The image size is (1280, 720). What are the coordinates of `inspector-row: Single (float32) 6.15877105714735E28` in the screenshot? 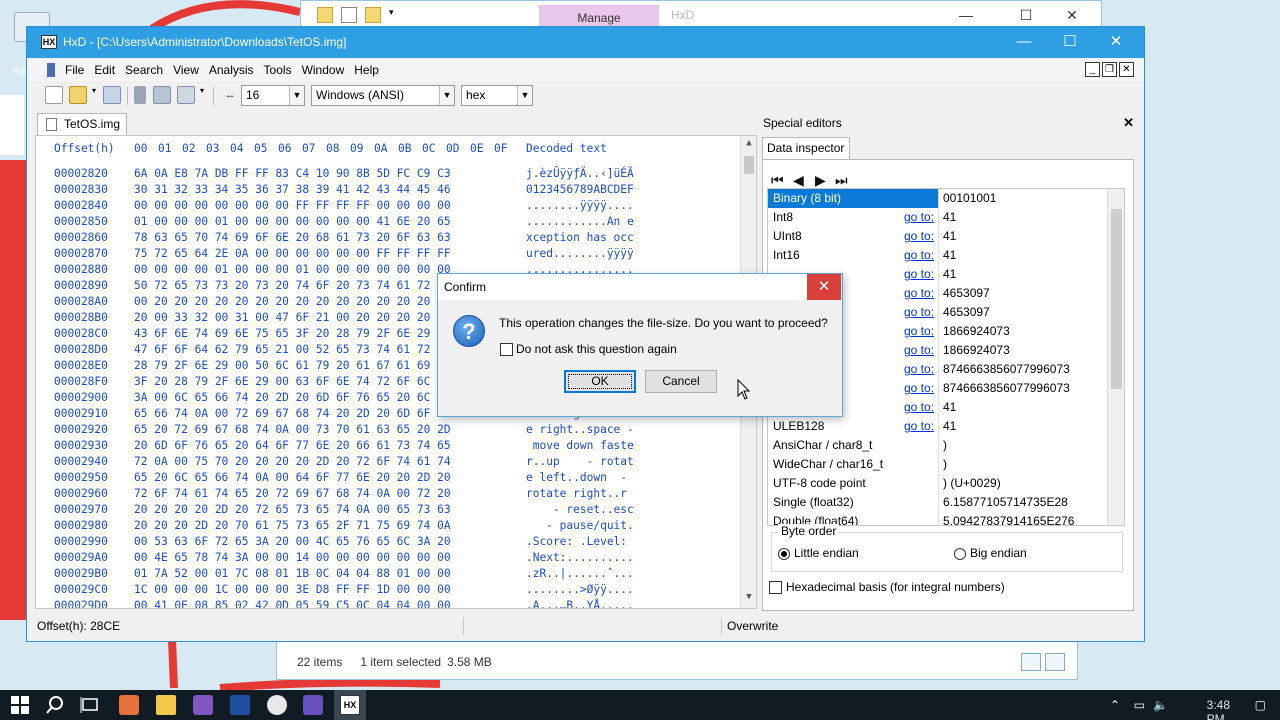 It's located at (938, 502).